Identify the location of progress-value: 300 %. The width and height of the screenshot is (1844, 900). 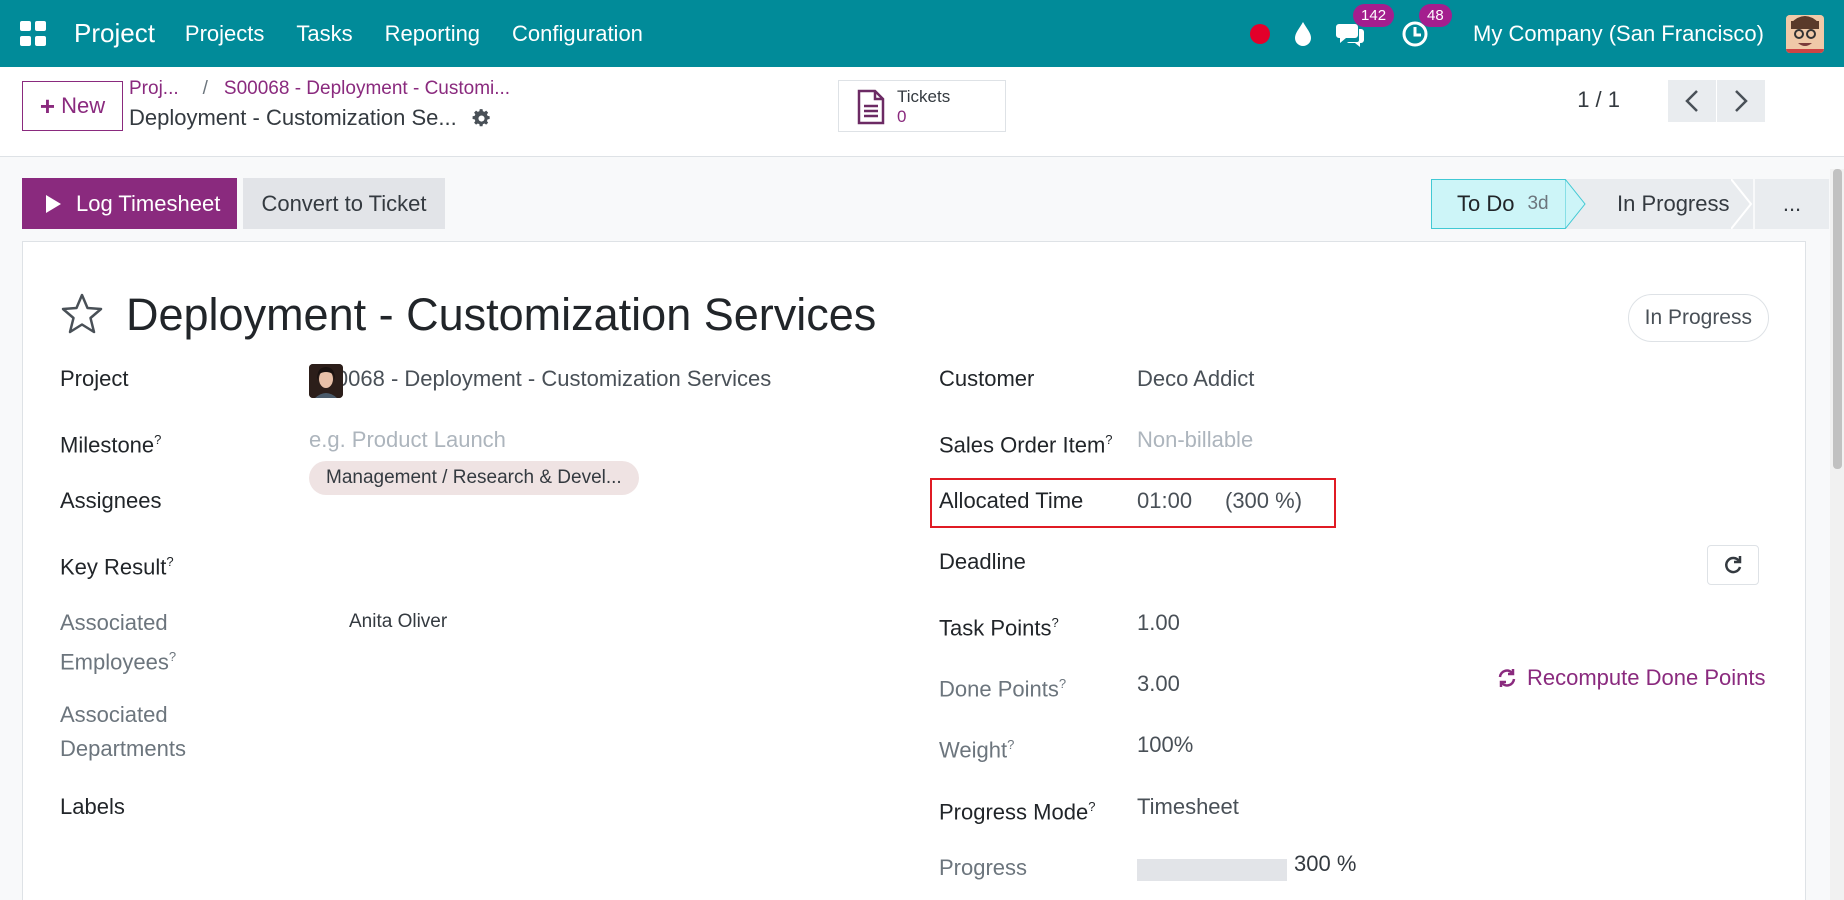
(1325, 863).